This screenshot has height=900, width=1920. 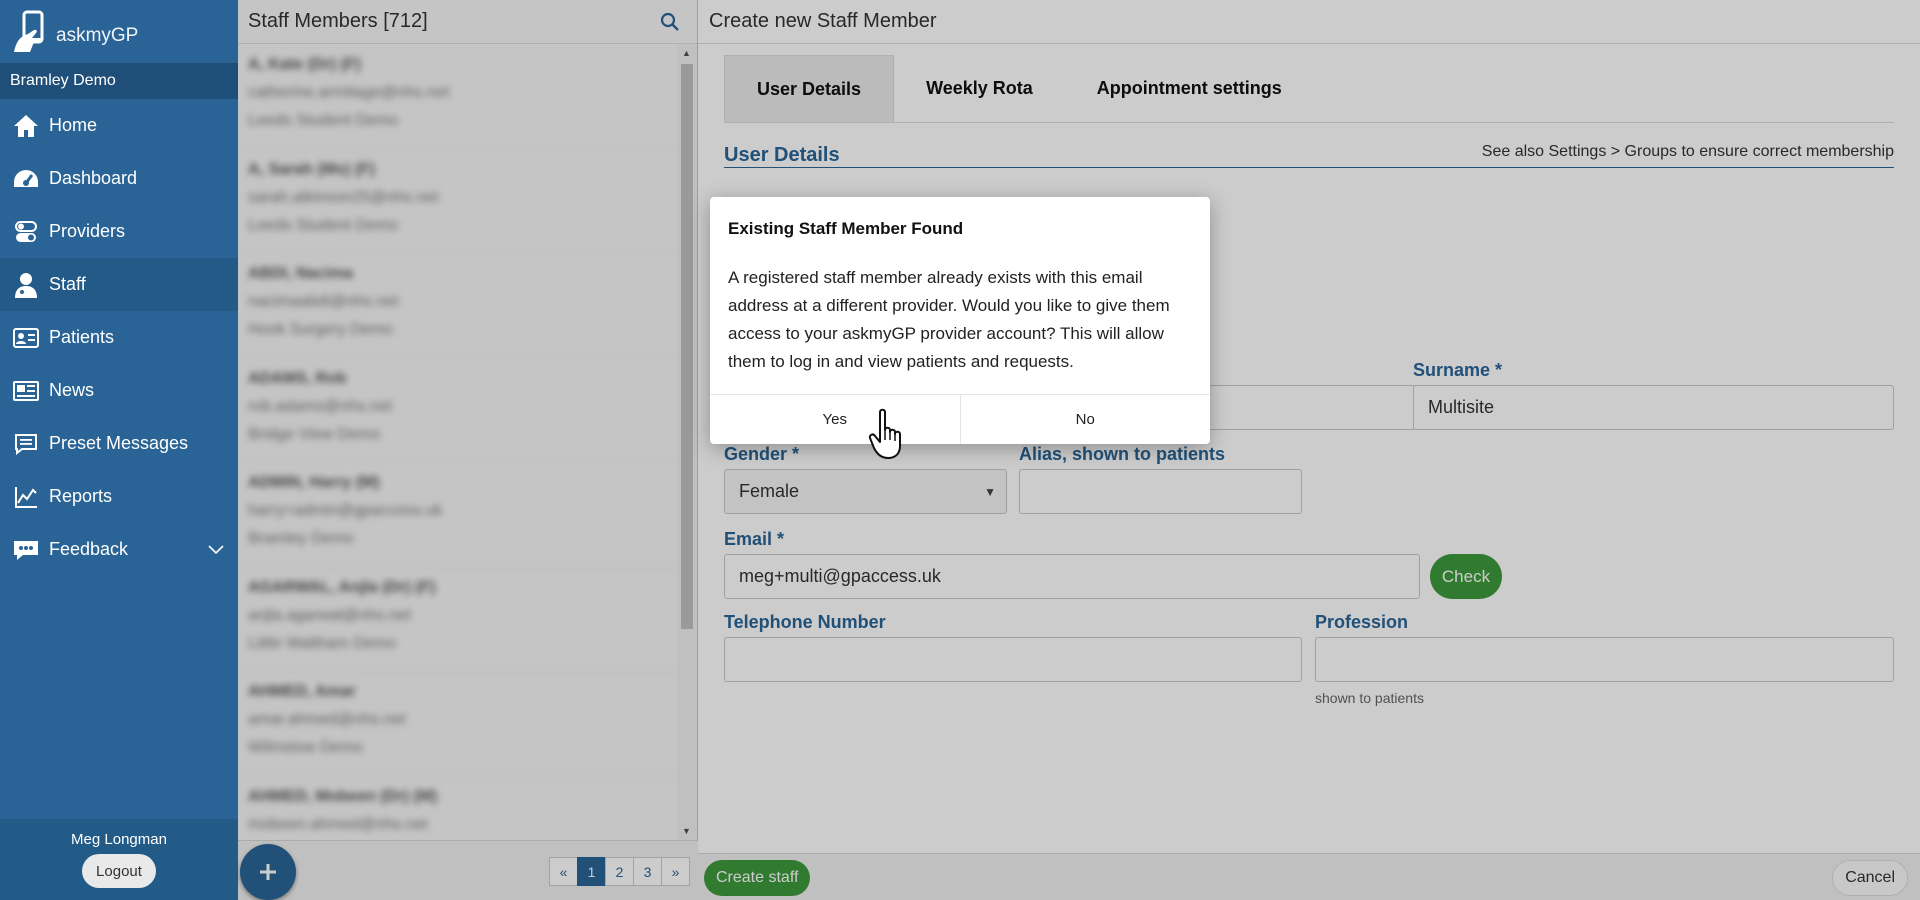 What do you see at coordinates (26, 232) in the screenshot?
I see `toggle-icon` at bounding box center [26, 232].